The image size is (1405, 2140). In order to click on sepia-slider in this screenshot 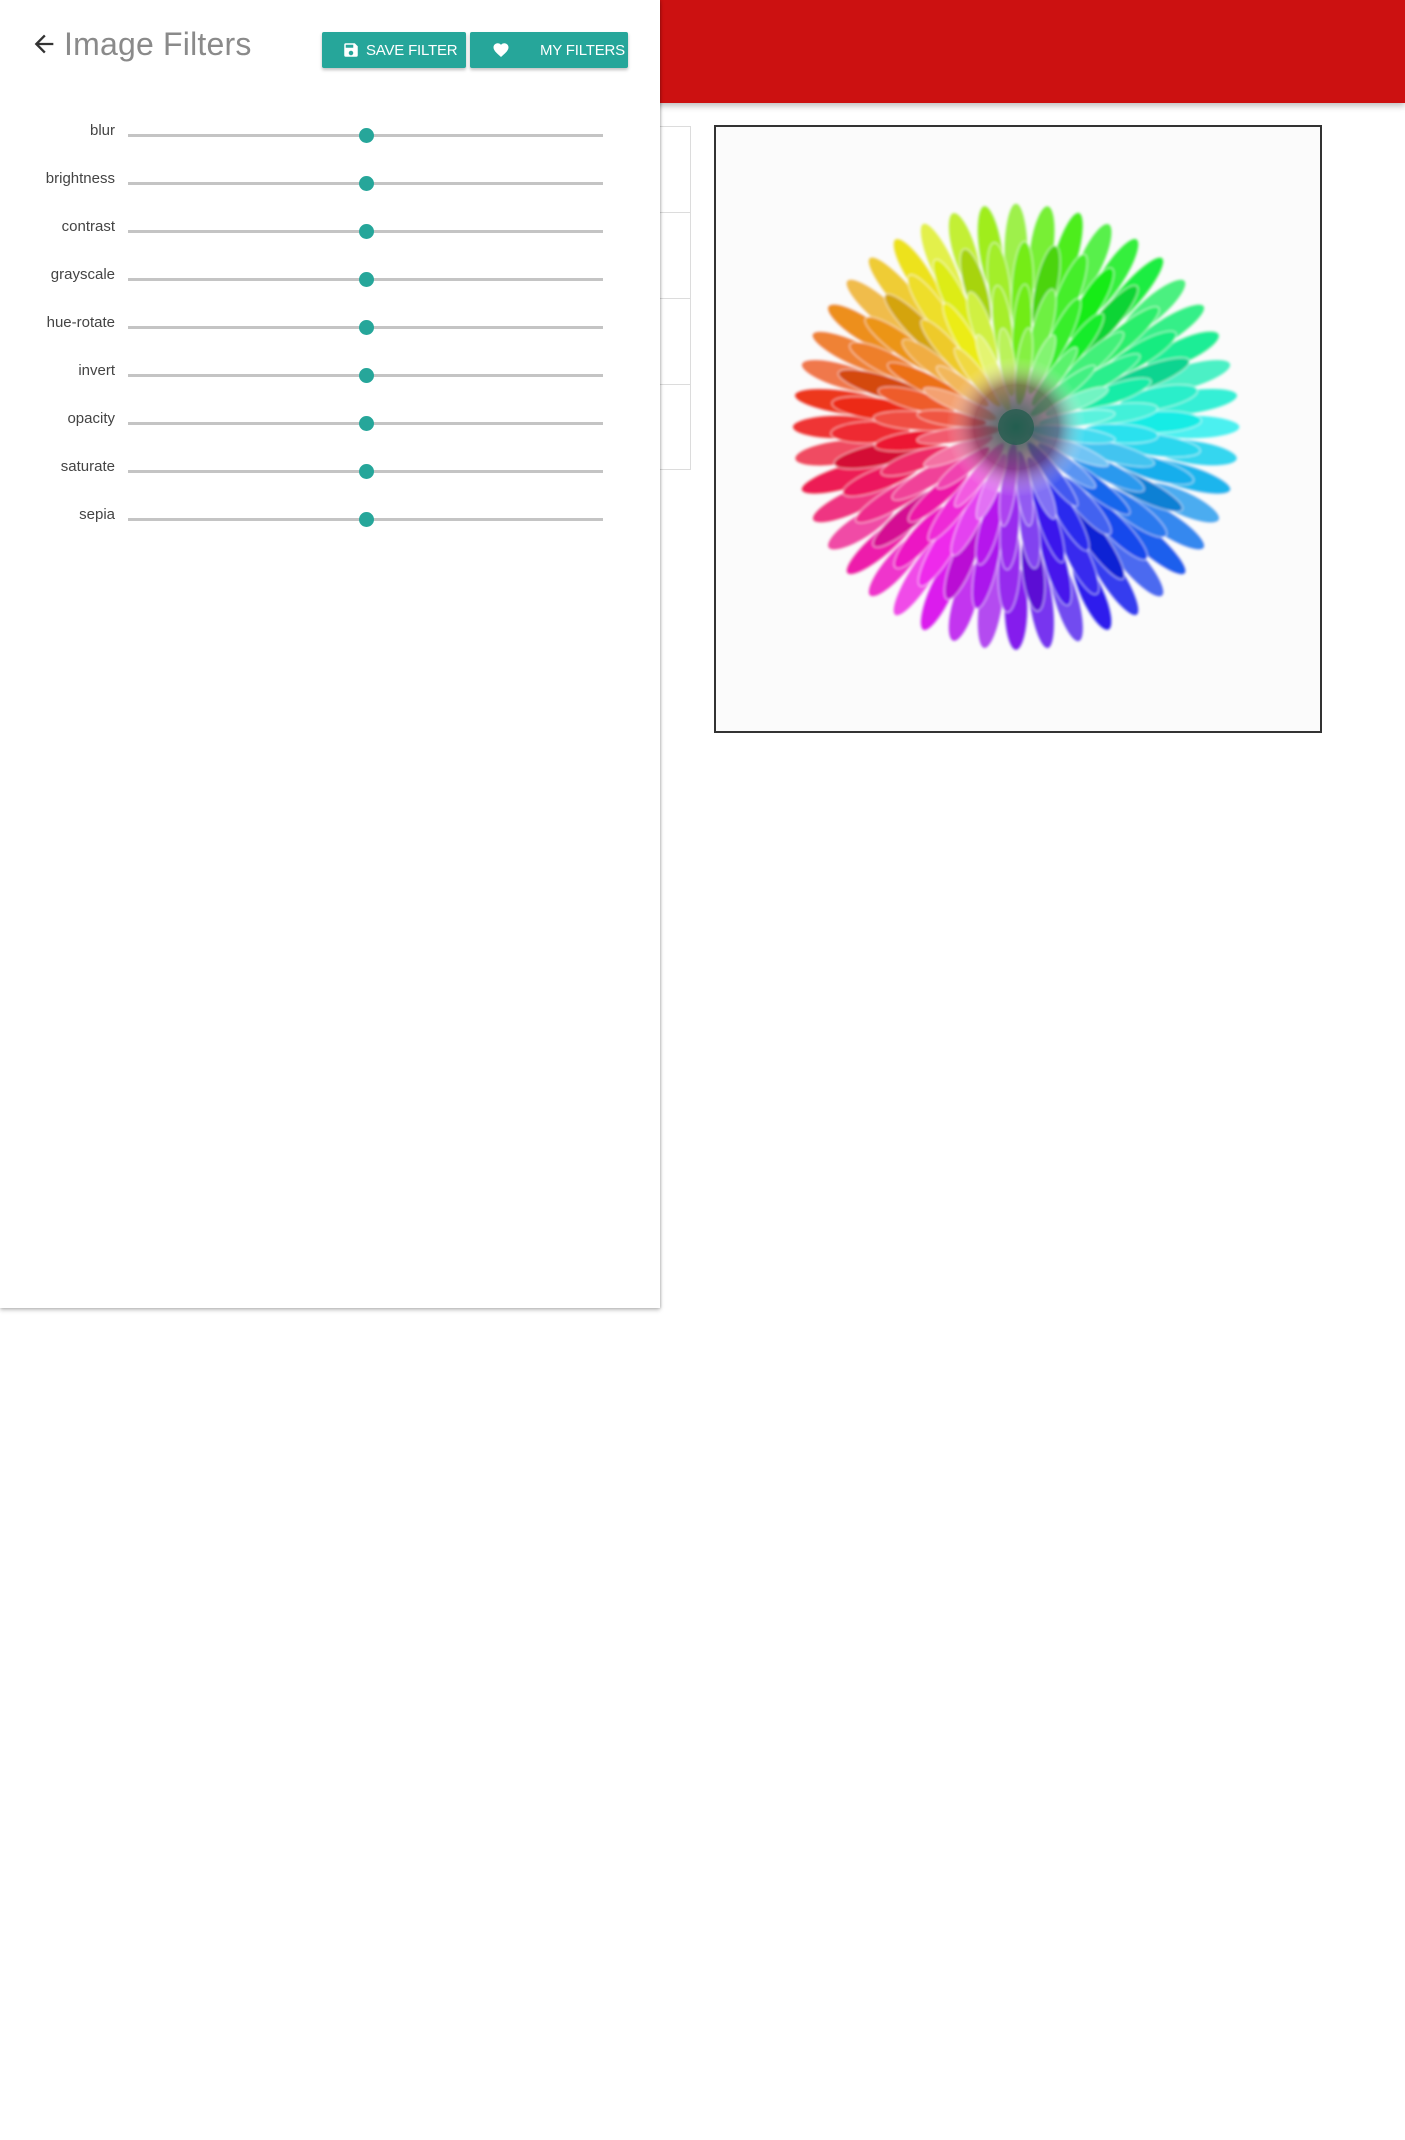, I will do `click(365, 519)`.